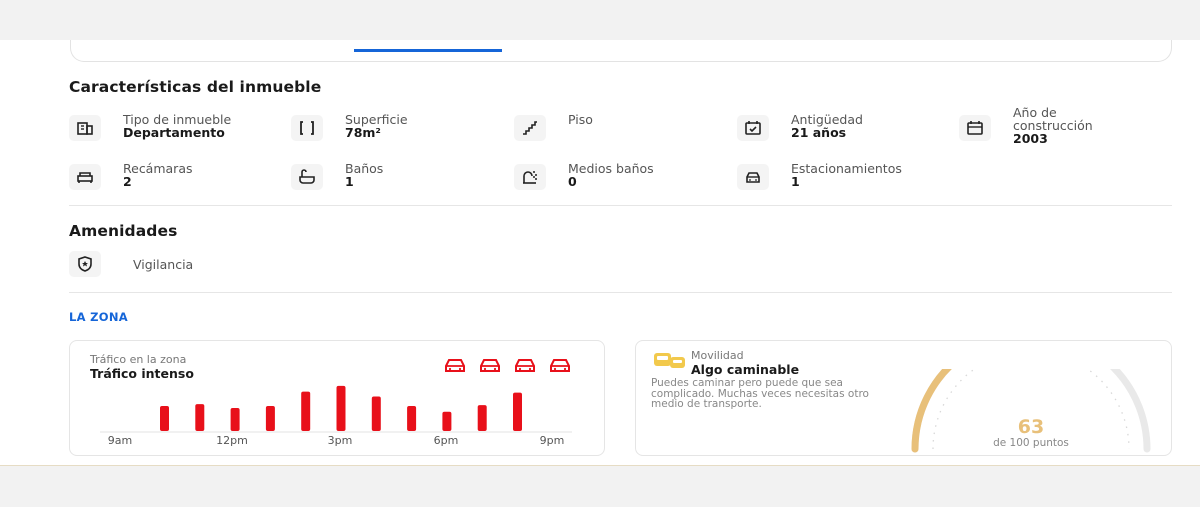 The height and width of the screenshot is (507, 1200). I want to click on feature-bedrooms: Recámaras 2, so click(131, 176).